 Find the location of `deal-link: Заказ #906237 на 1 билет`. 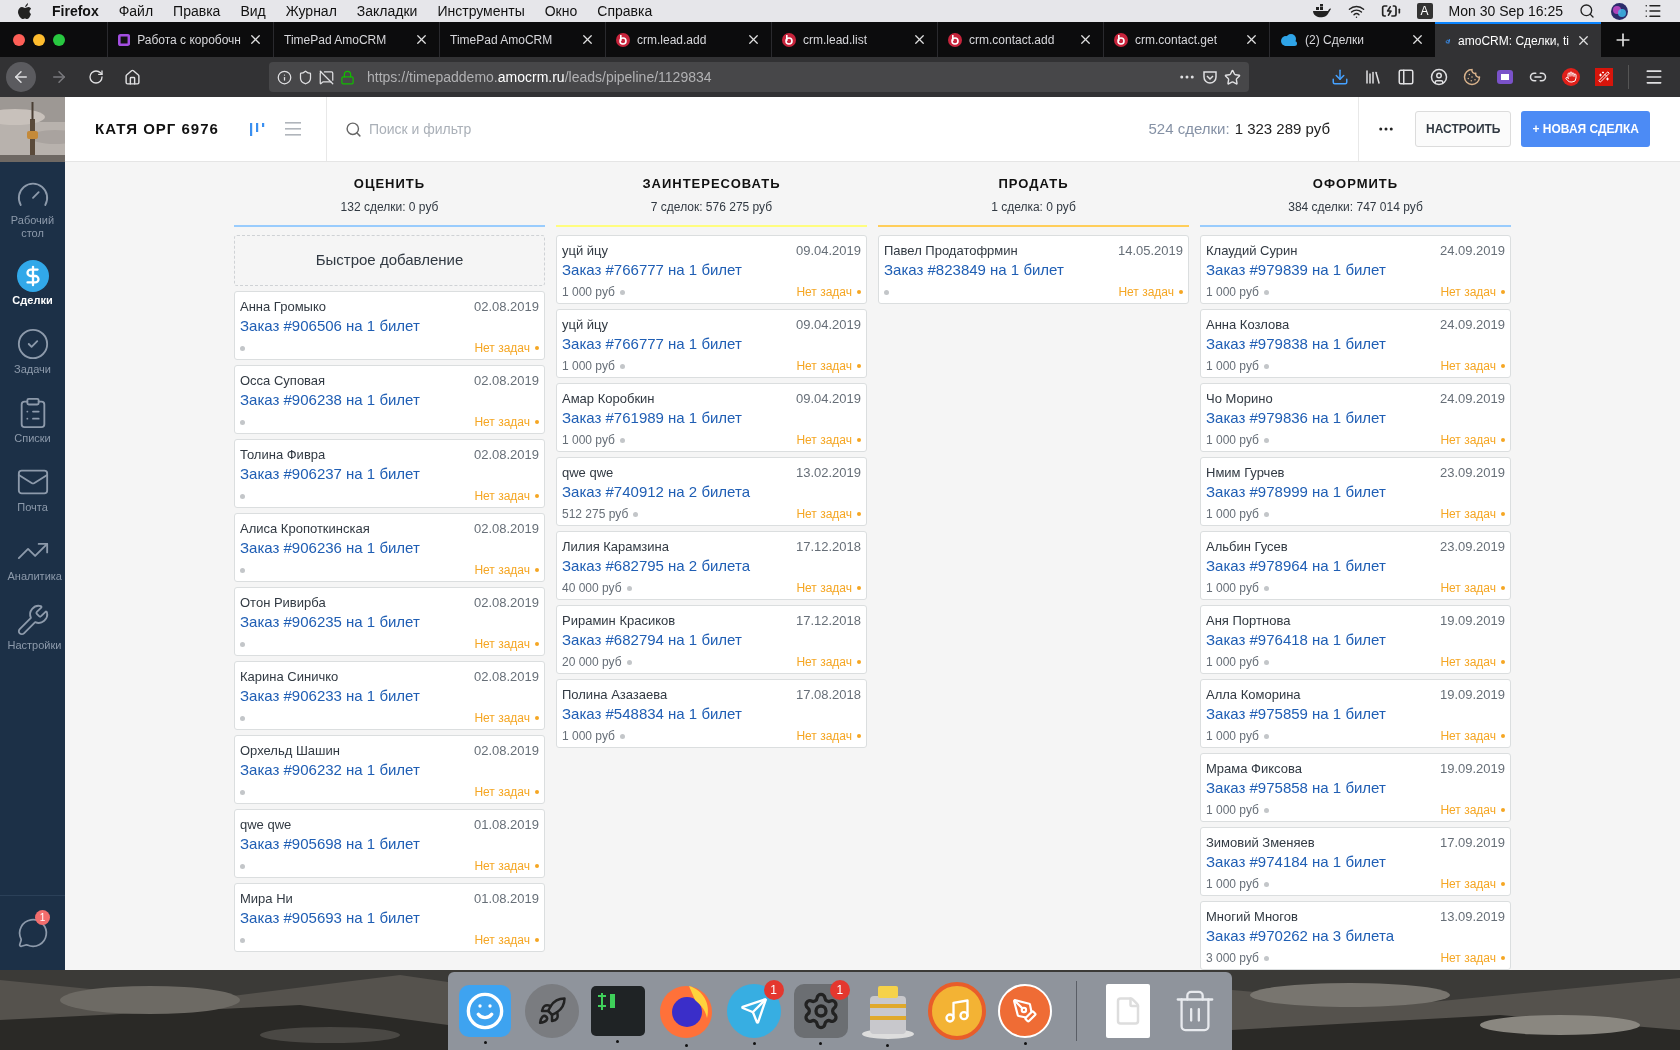

deal-link: Заказ #906237 на 1 билет is located at coordinates (330, 473).